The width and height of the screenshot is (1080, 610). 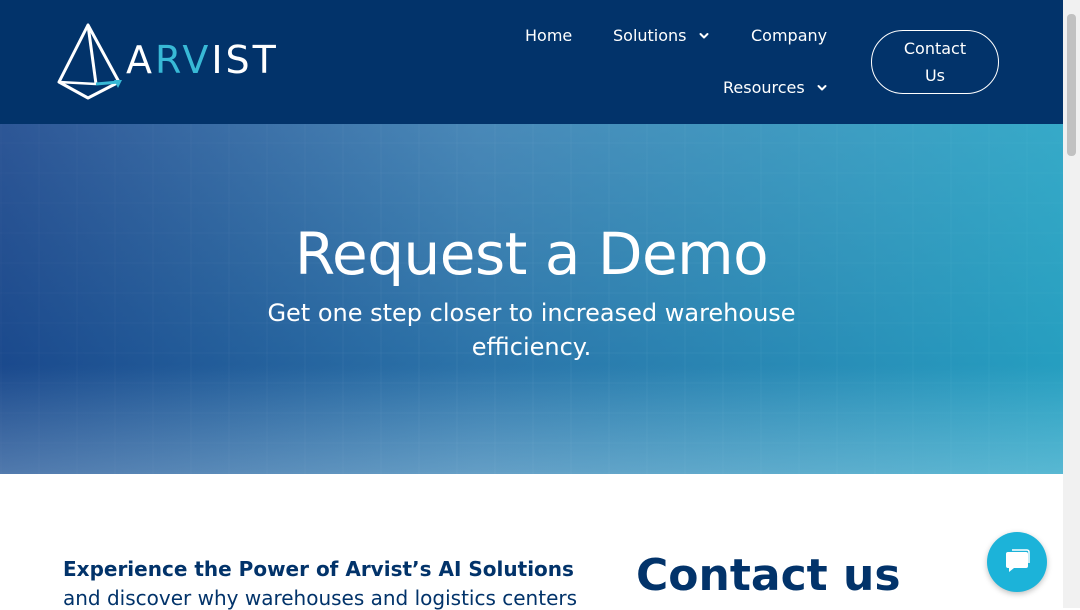 What do you see at coordinates (650, 35) in the screenshot?
I see `nav-solutions-label: Solutions` at bounding box center [650, 35].